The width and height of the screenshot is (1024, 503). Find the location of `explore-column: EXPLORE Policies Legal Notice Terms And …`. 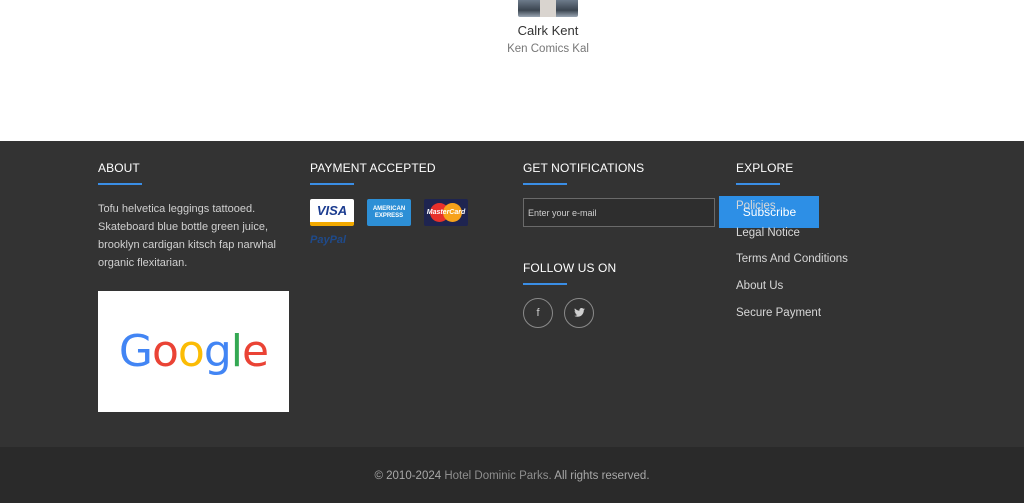

explore-column: EXPLORE Policies Legal Notice Terms And … is located at coordinates (792, 245).